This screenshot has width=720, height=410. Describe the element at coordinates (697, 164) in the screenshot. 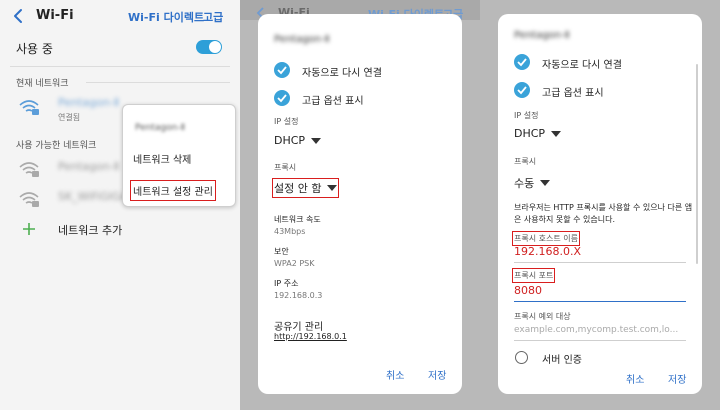

I see `scrollbar` at that location.